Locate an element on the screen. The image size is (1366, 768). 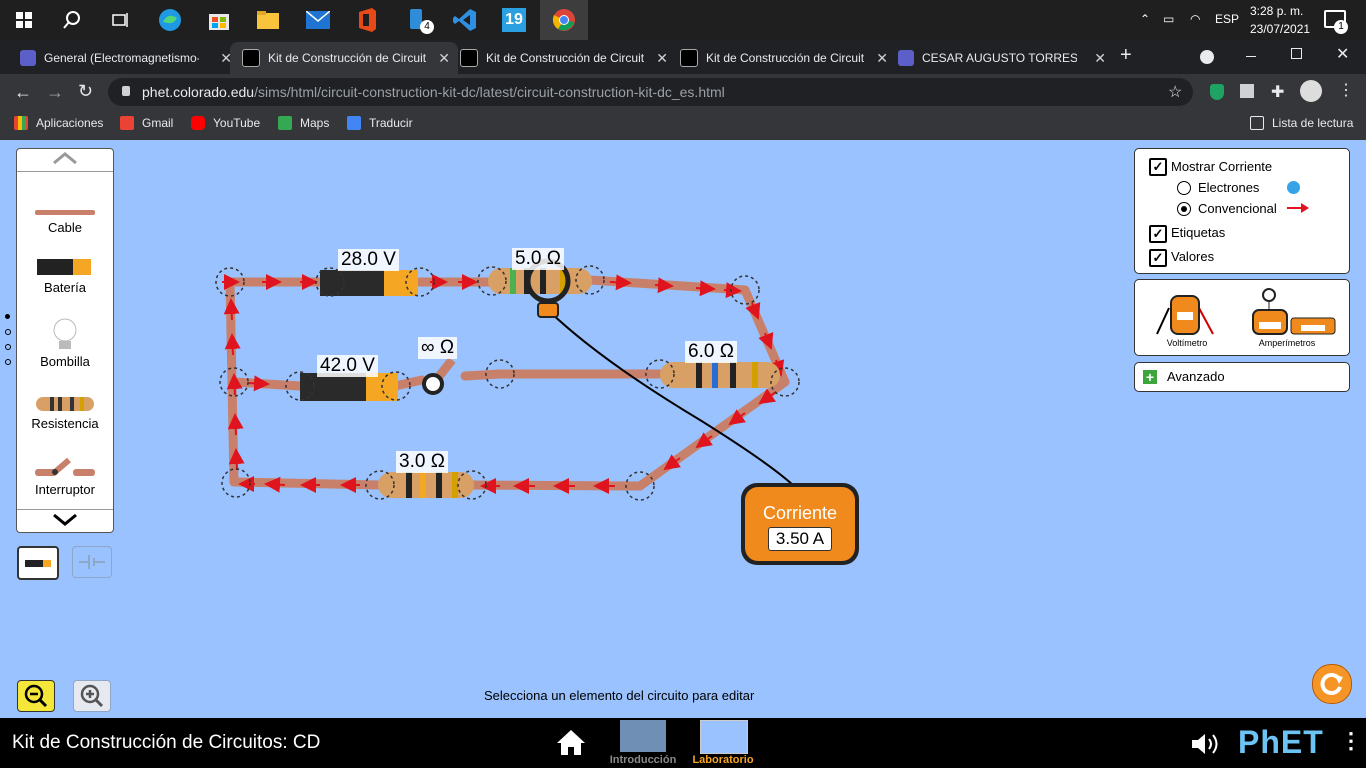
labels-checkbox: ✓ is located at coordinates (1158, 234).